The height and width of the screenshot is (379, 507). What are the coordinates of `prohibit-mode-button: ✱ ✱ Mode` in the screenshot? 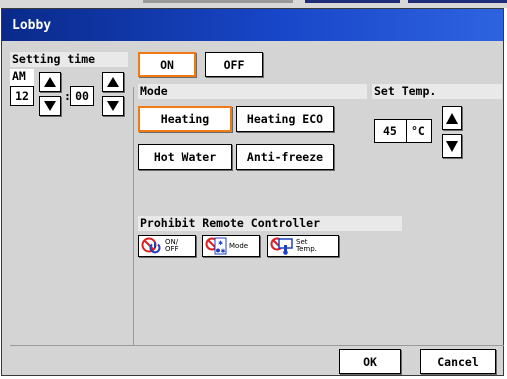 It's located at (231, 246).